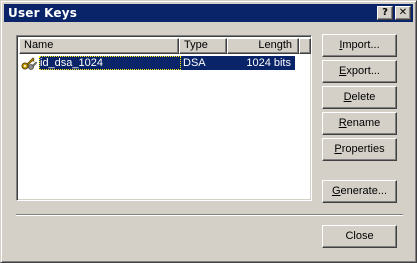  I want to click on close-window-button: ✕, so click(403, 13).